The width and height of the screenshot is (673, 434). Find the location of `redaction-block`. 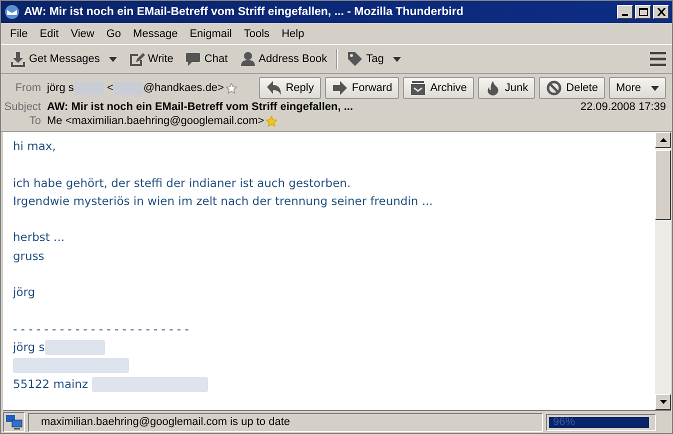

redaction-block is located at coordinates (74, 347).